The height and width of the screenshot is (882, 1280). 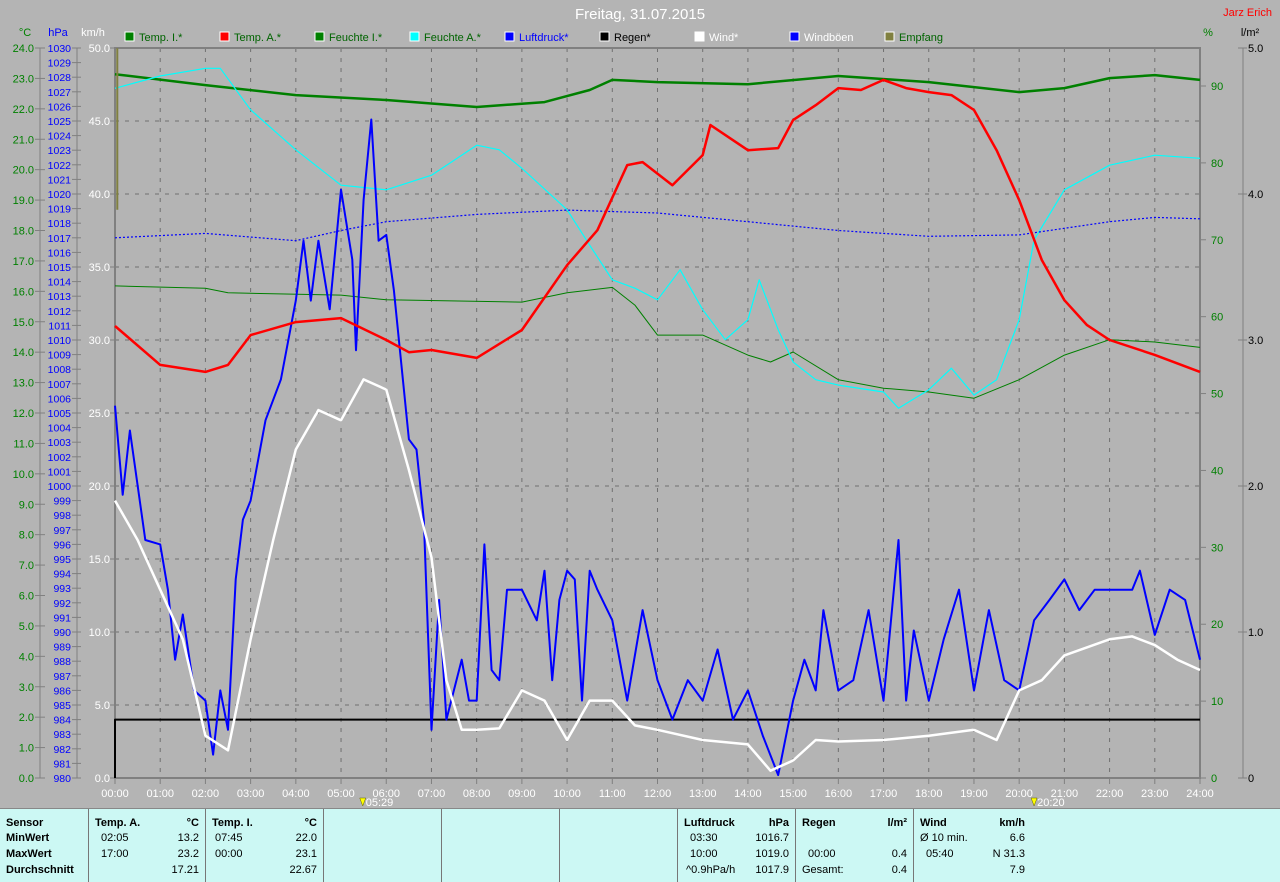 What do you see at coordinates (29, 854) in the screenshot?
I see `row-label: MaxWert` at bounding box center [29, 854].